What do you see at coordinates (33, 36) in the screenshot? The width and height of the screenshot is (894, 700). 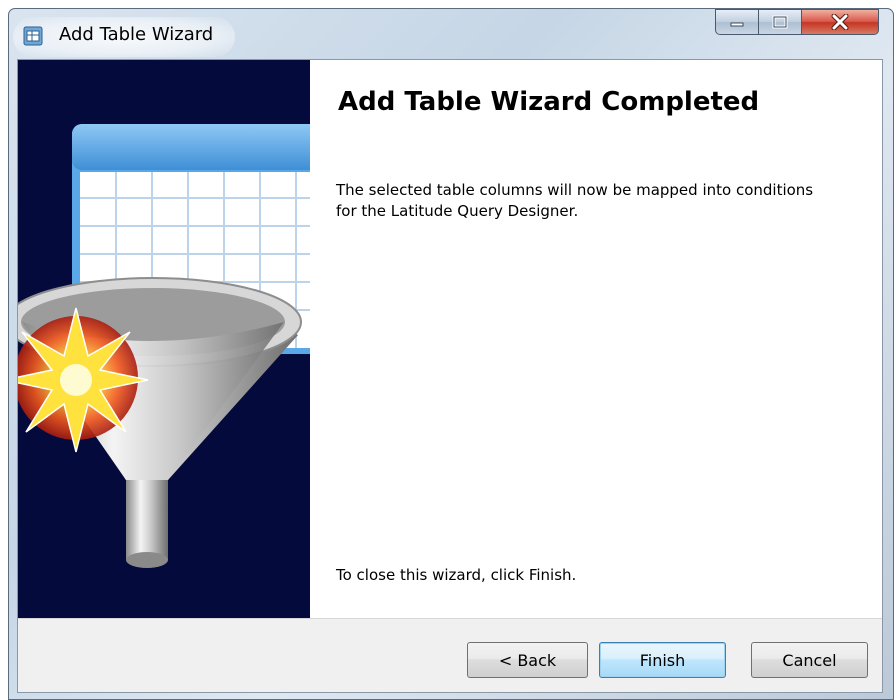 I see `app-icon` at bounding box center [33, 36].